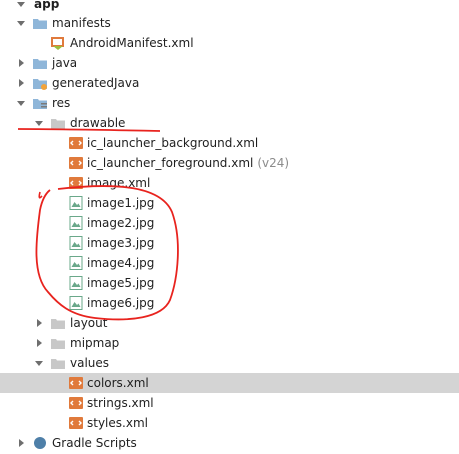 This screenshot has height=454, width=459. I want to click on resources-folder-icon, so click(40, 103).